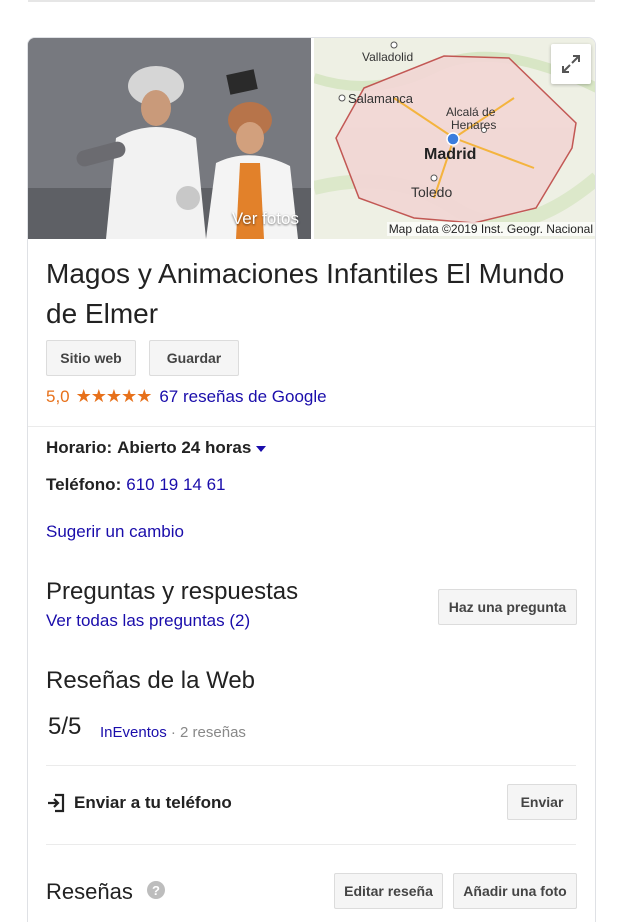  I want to click on map-label-madrid: Madrid, so click(450, 154).